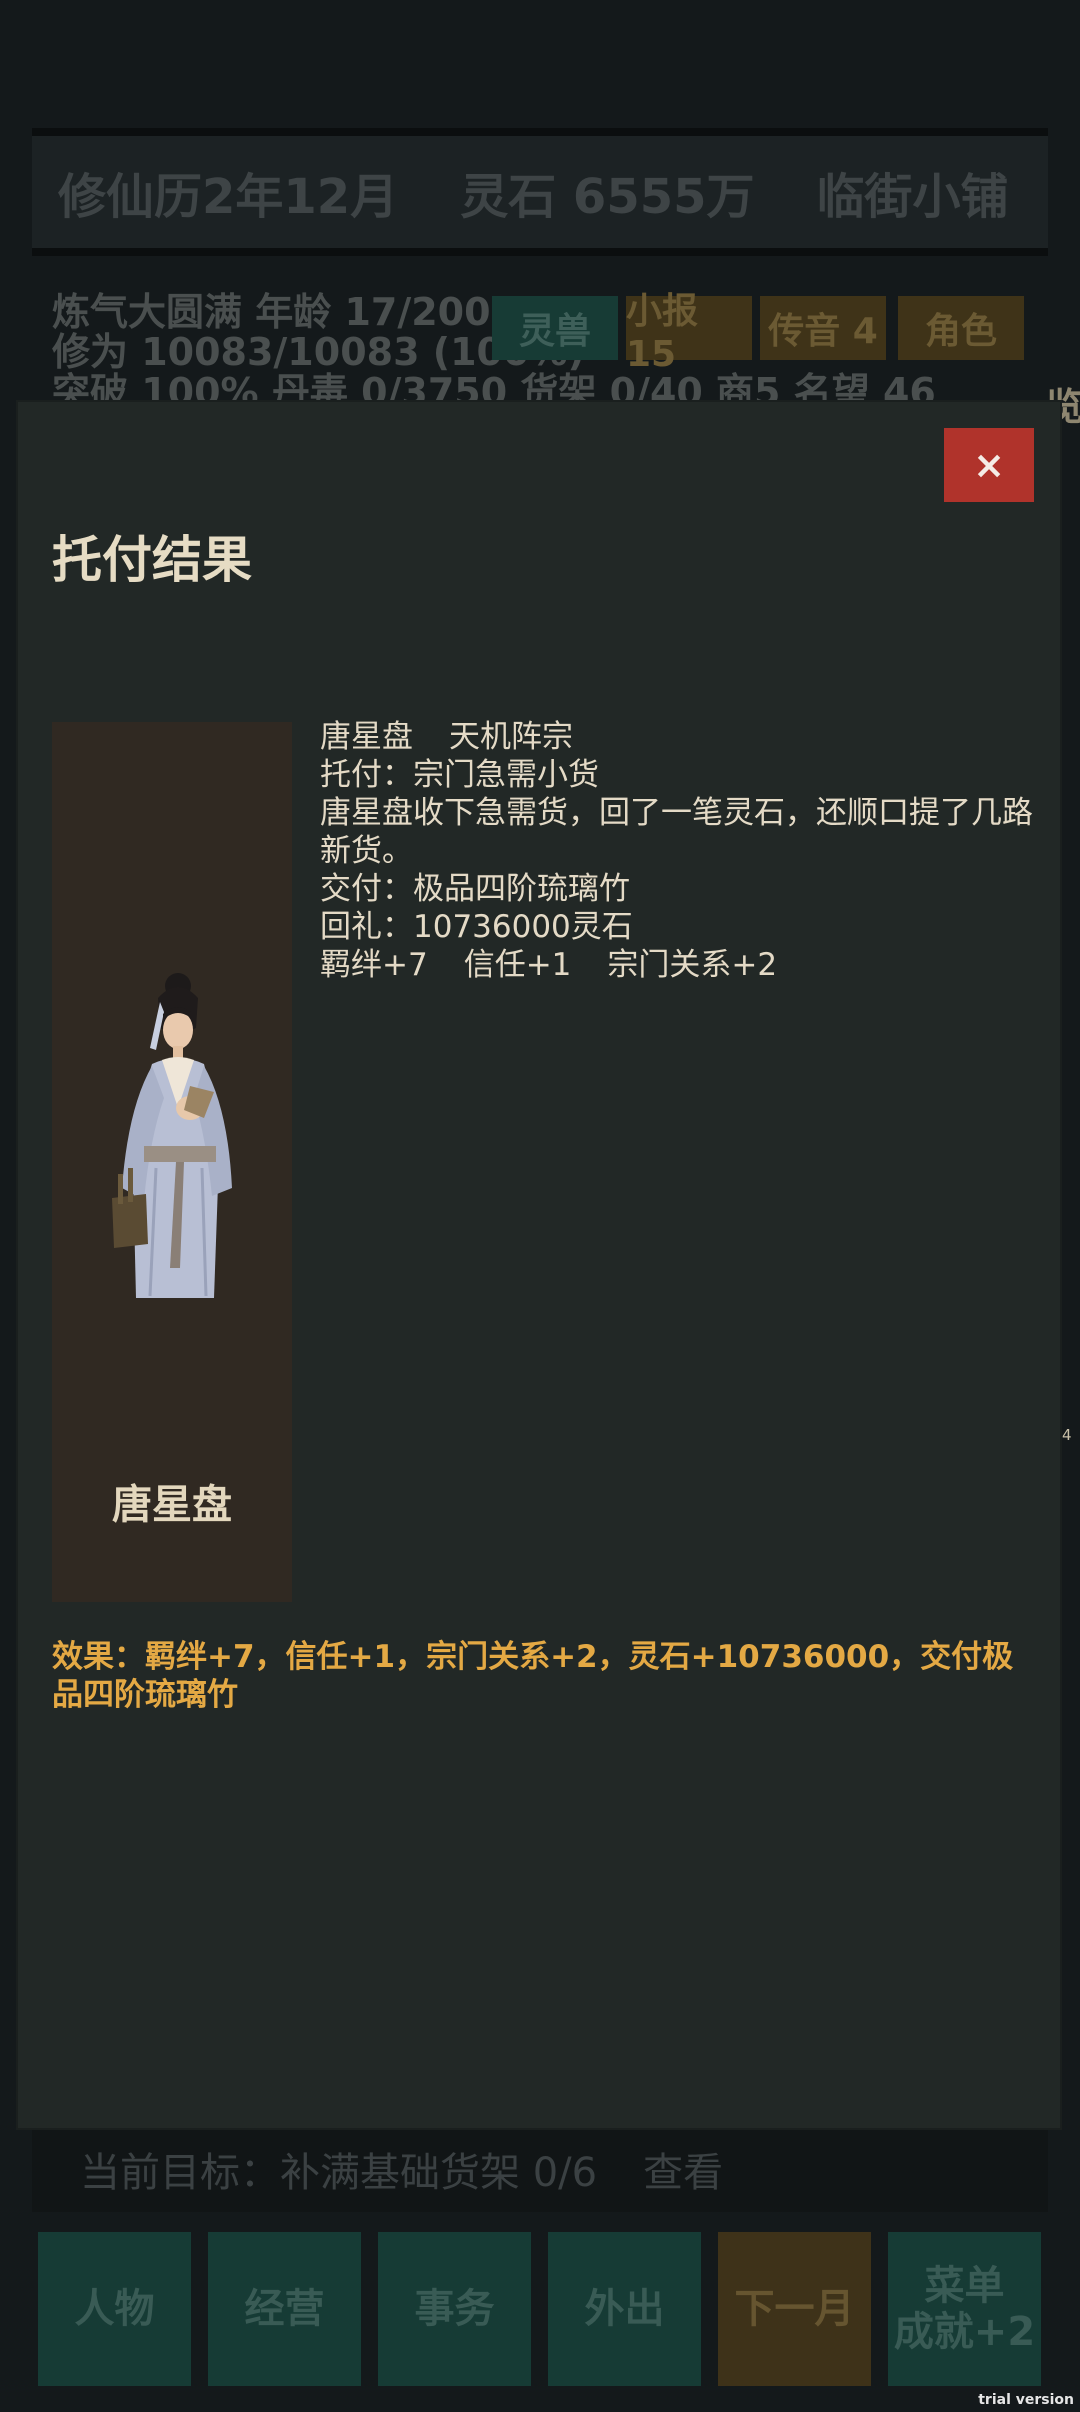  I want to click on shop-name-label: 临街小铺, so click(912, 197).